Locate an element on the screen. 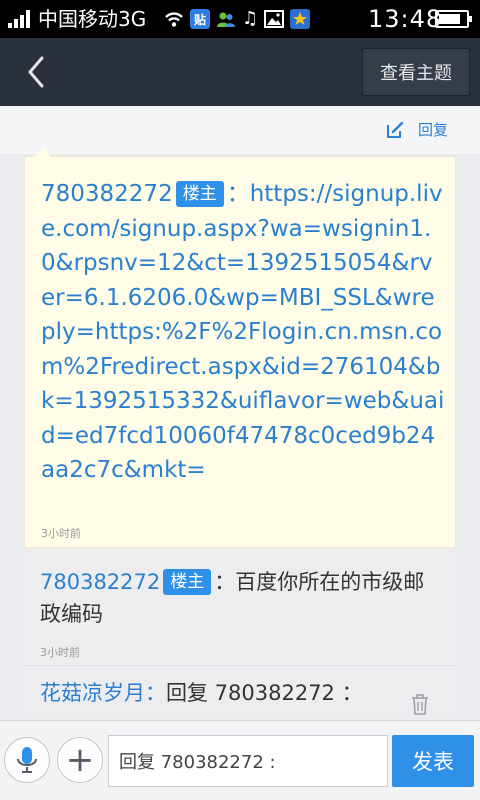 Image resolution: width=480 pixels, height=800 pixels. add-attachment-button: + is located at coordinates (80, 760).